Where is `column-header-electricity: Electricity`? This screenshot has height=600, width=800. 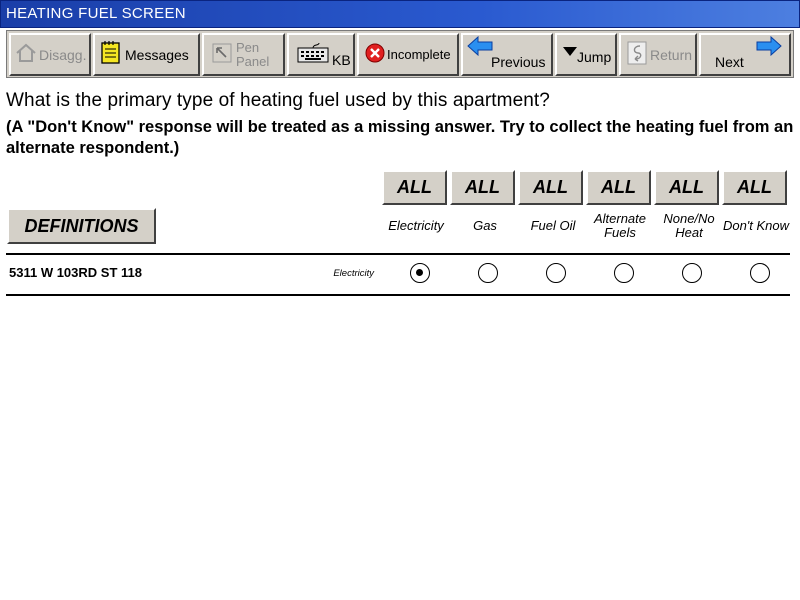 column-header-electricity: Electricity is located at coordinates (416, 225).